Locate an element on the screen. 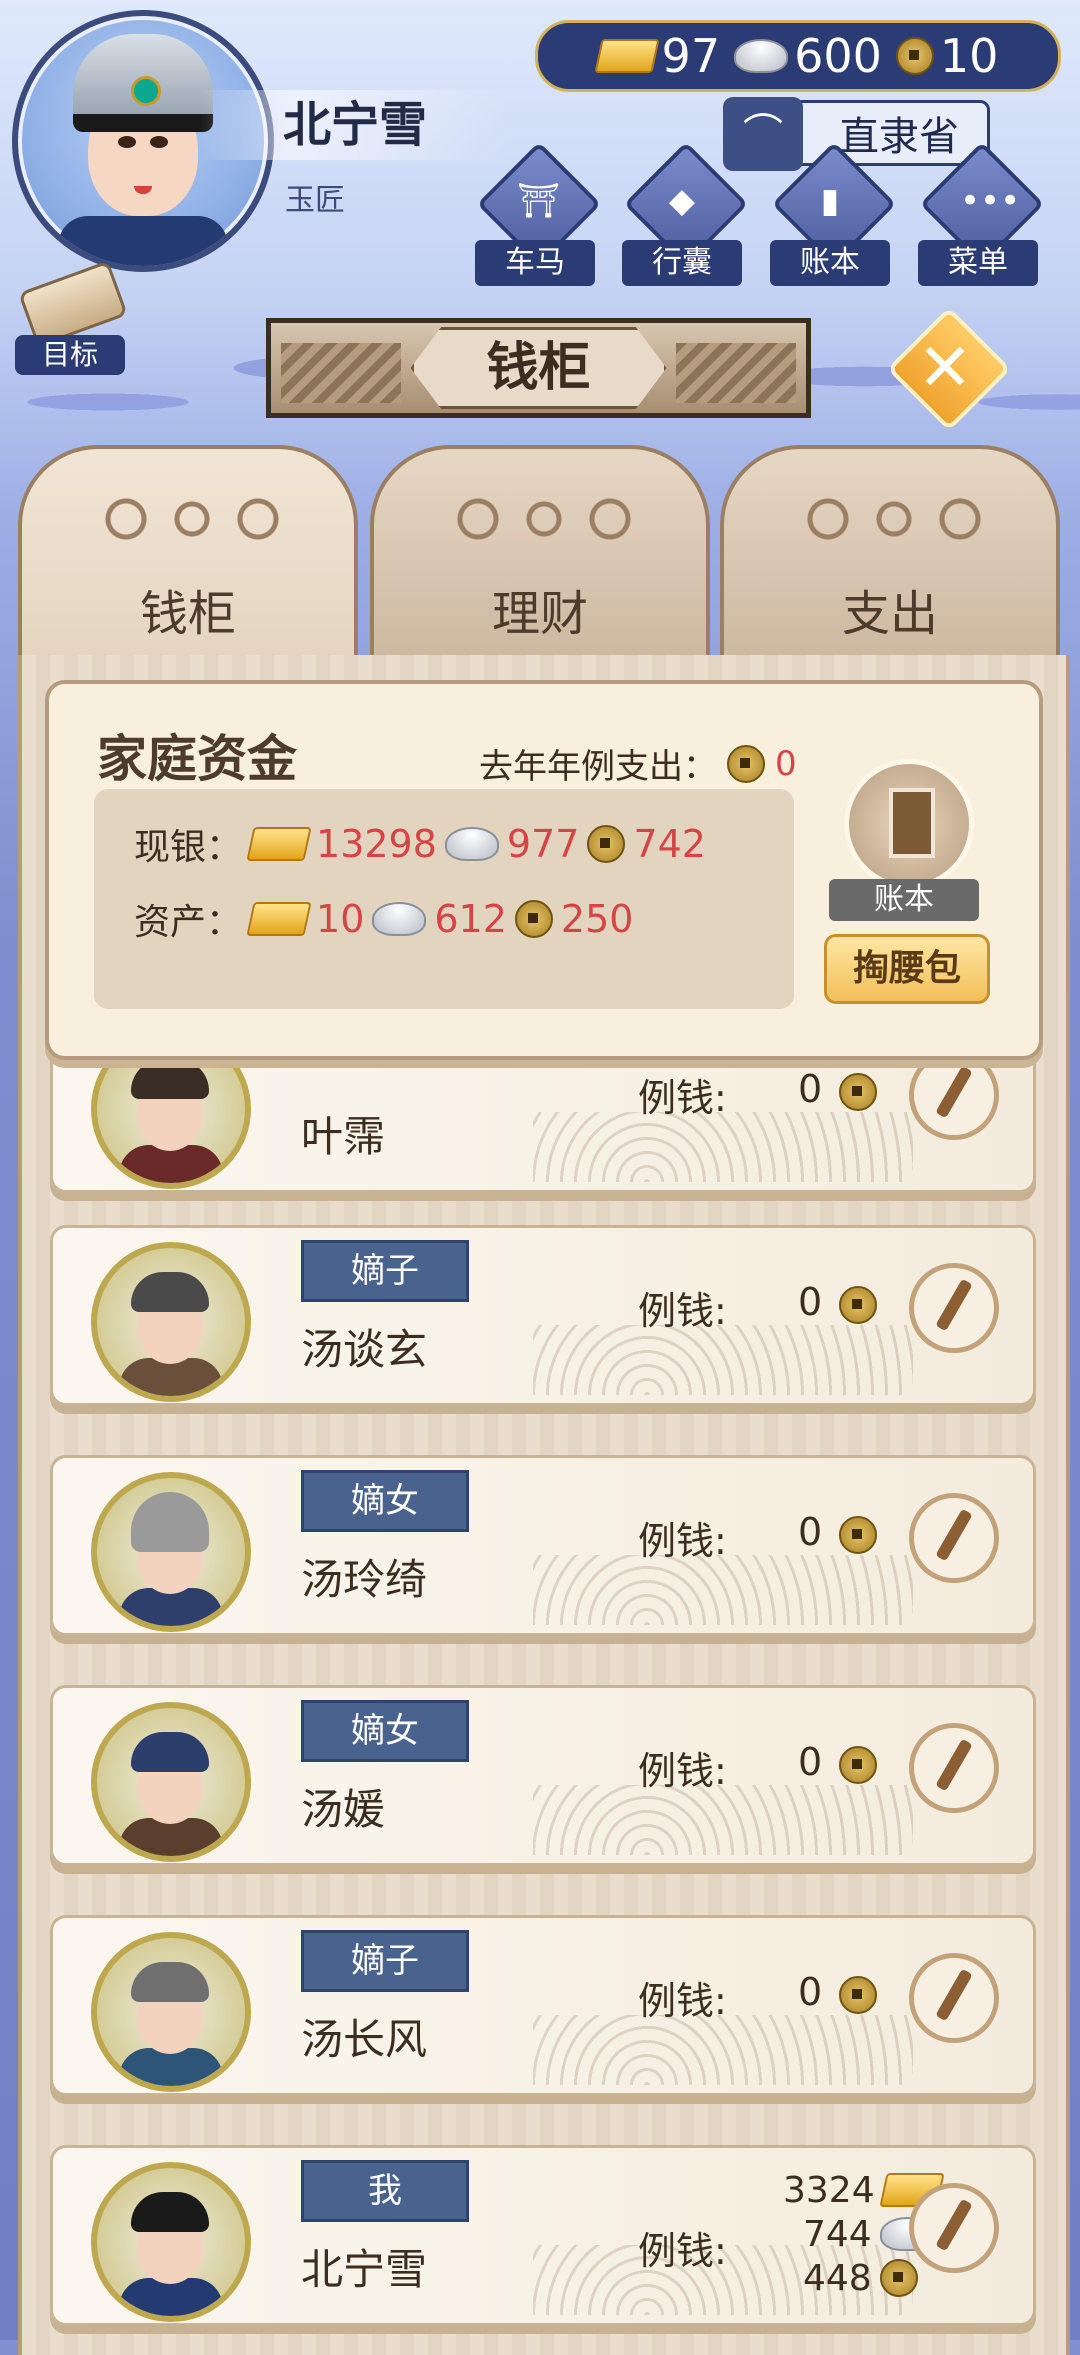 The width and height of the screenshot is (1080, 2355). coin-currency: 10 is located at coordinates (947, 56).